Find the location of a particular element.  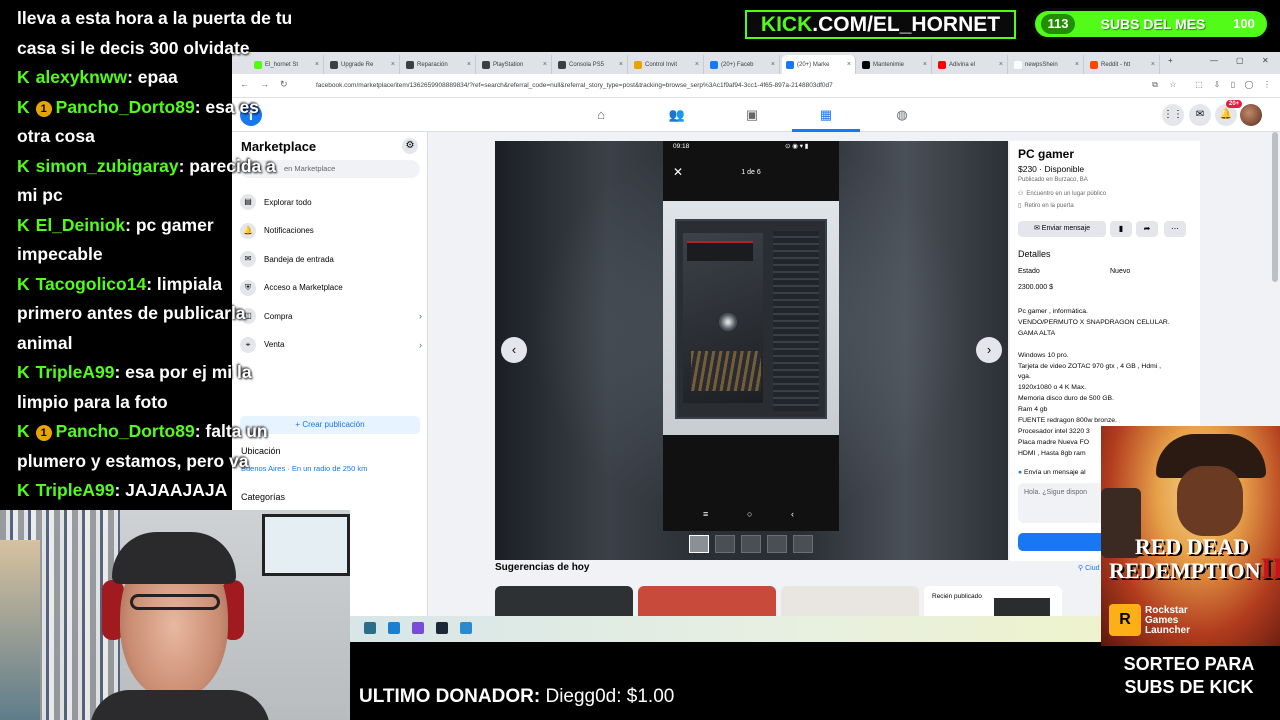

share-icon: ➦ is located at coordinates (1147, 229).